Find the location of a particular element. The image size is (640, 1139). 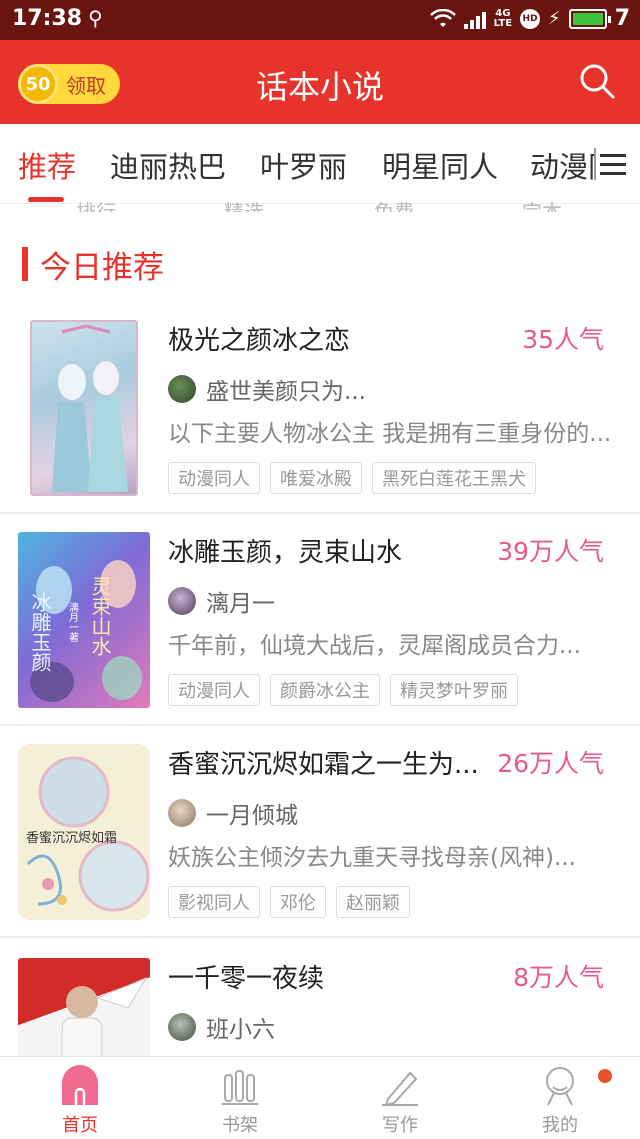

book-author: 漓月一 is located at coordinates (221, 601).